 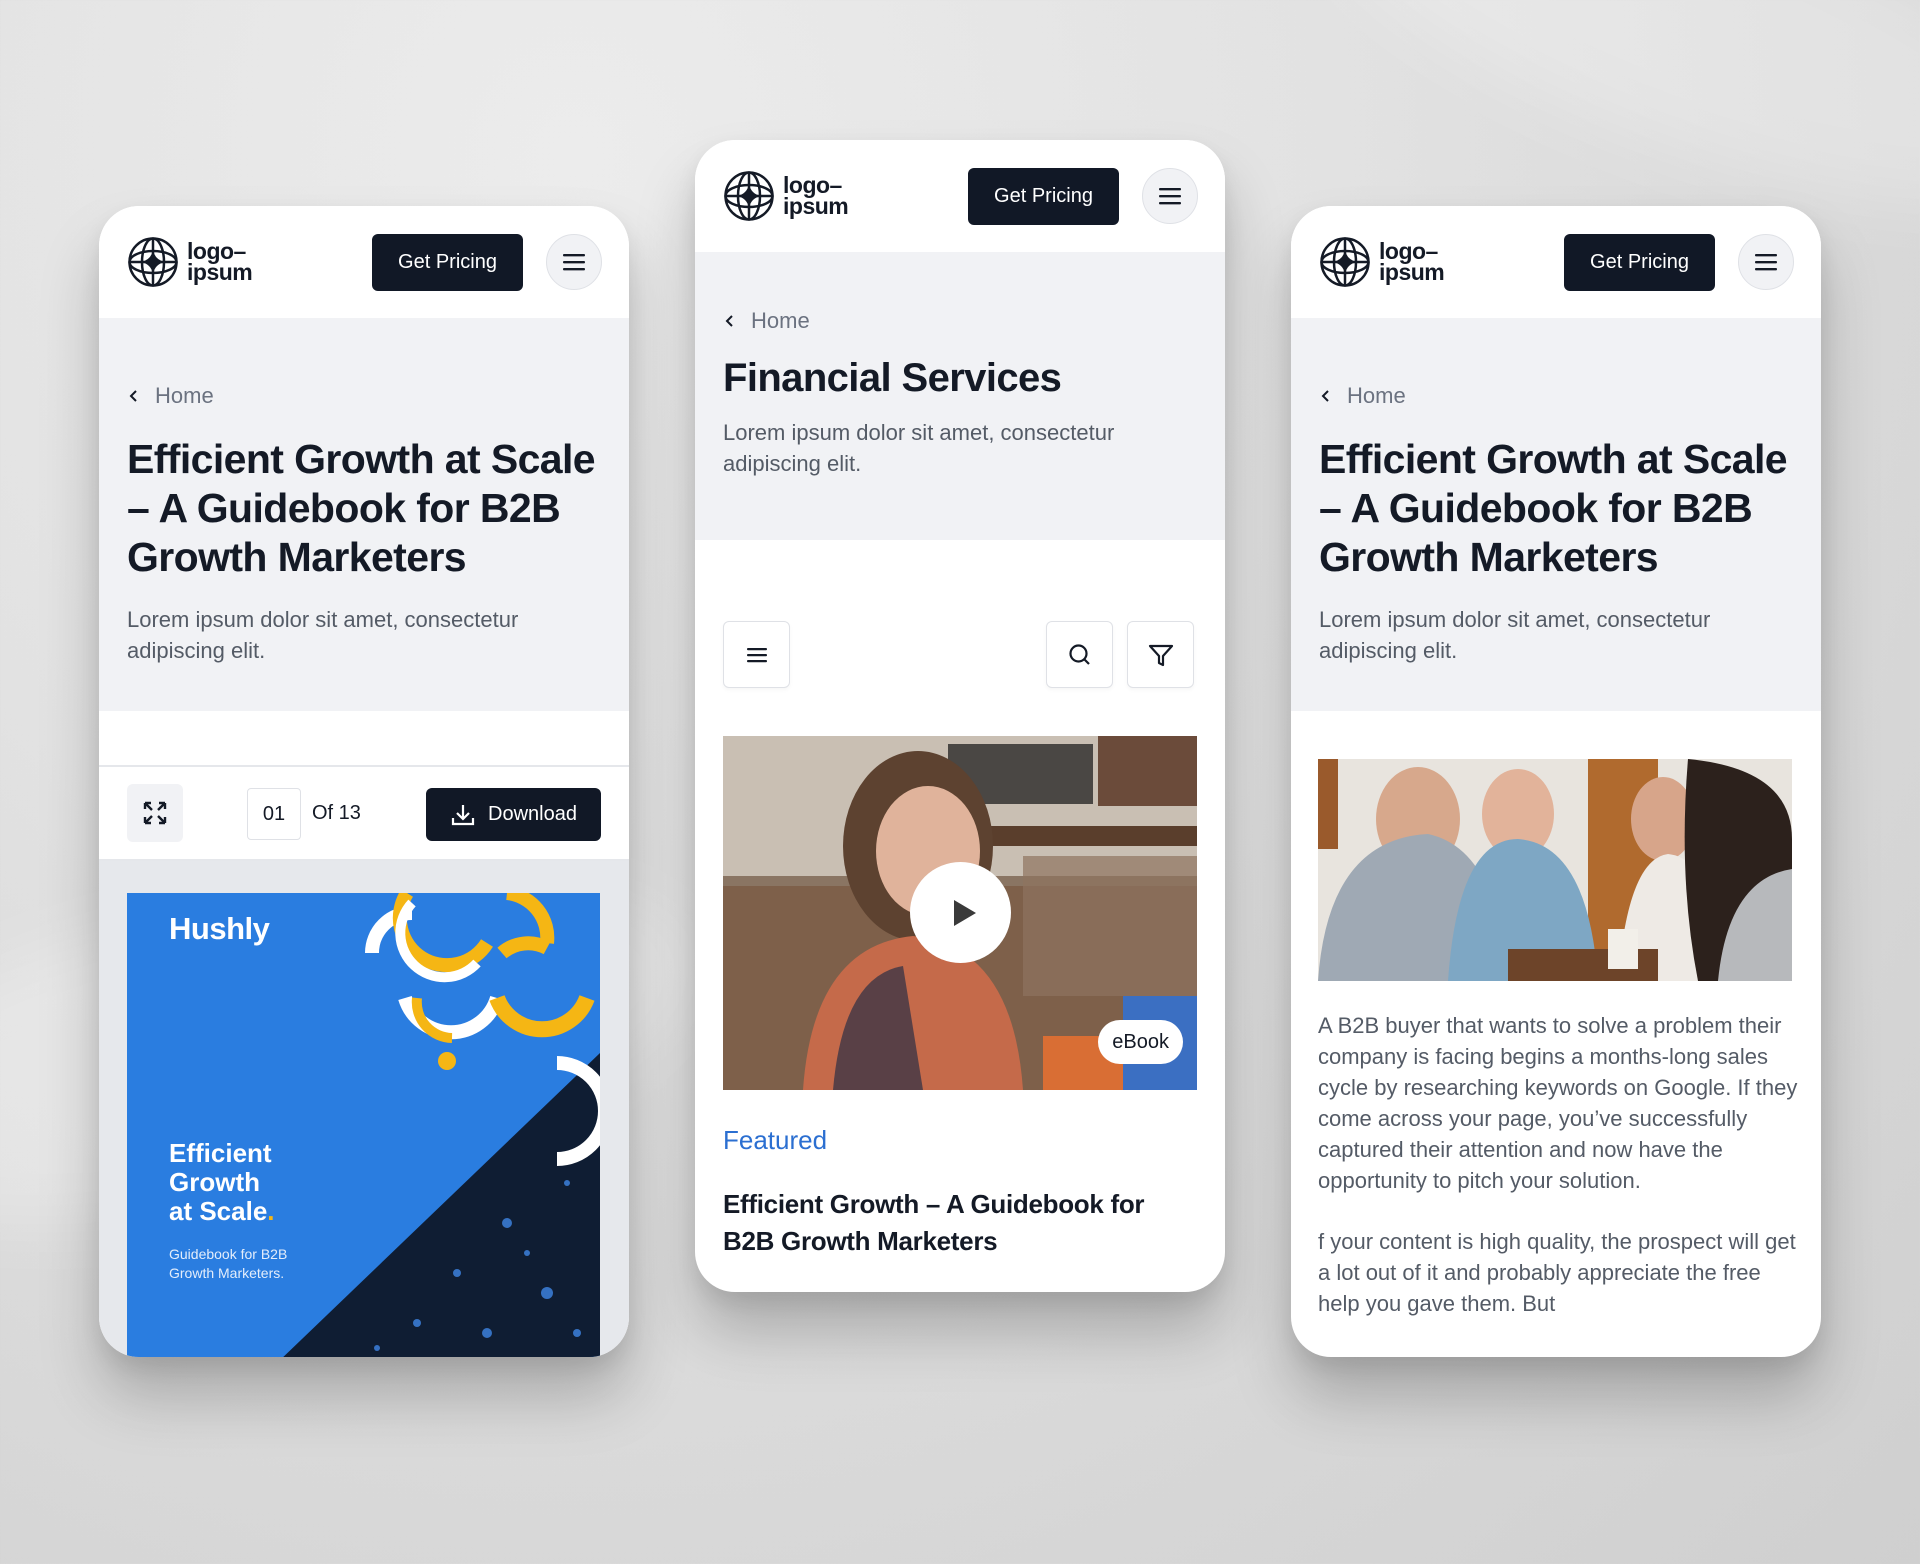 I want to click on cover-artwork, so click(x=441, y=1125).